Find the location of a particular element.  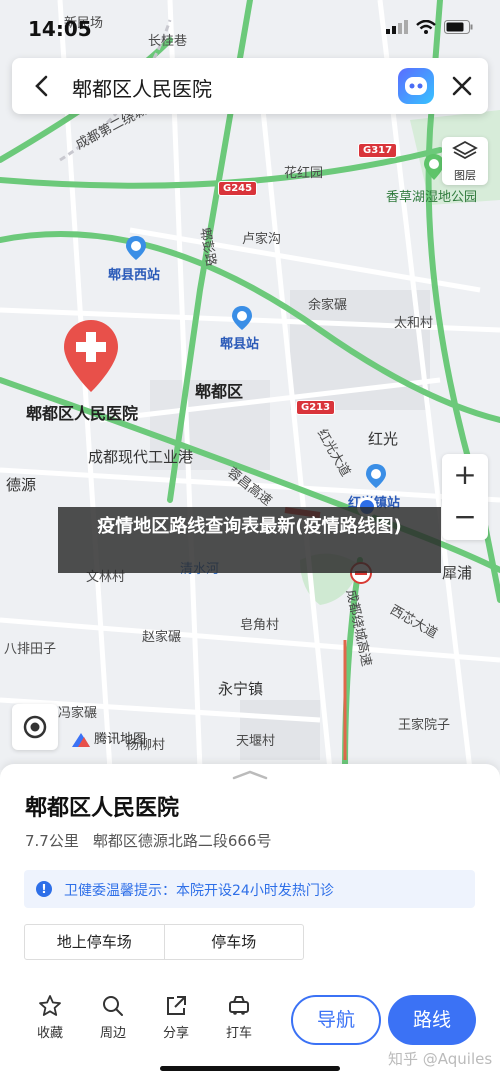

map-label: 卢家沟 is located at coordinates (262, 239).